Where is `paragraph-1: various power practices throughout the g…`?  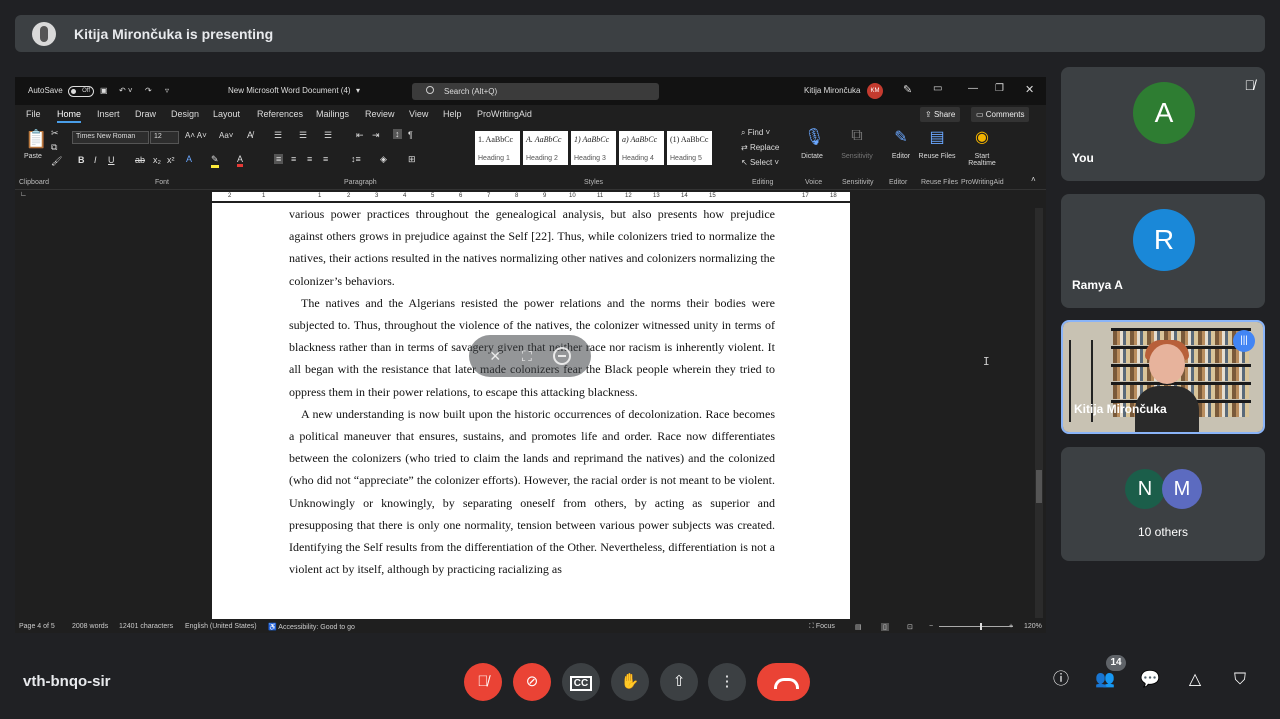 paragraph-1: various power practices throughout the g… is located at coordinates (532, 247).